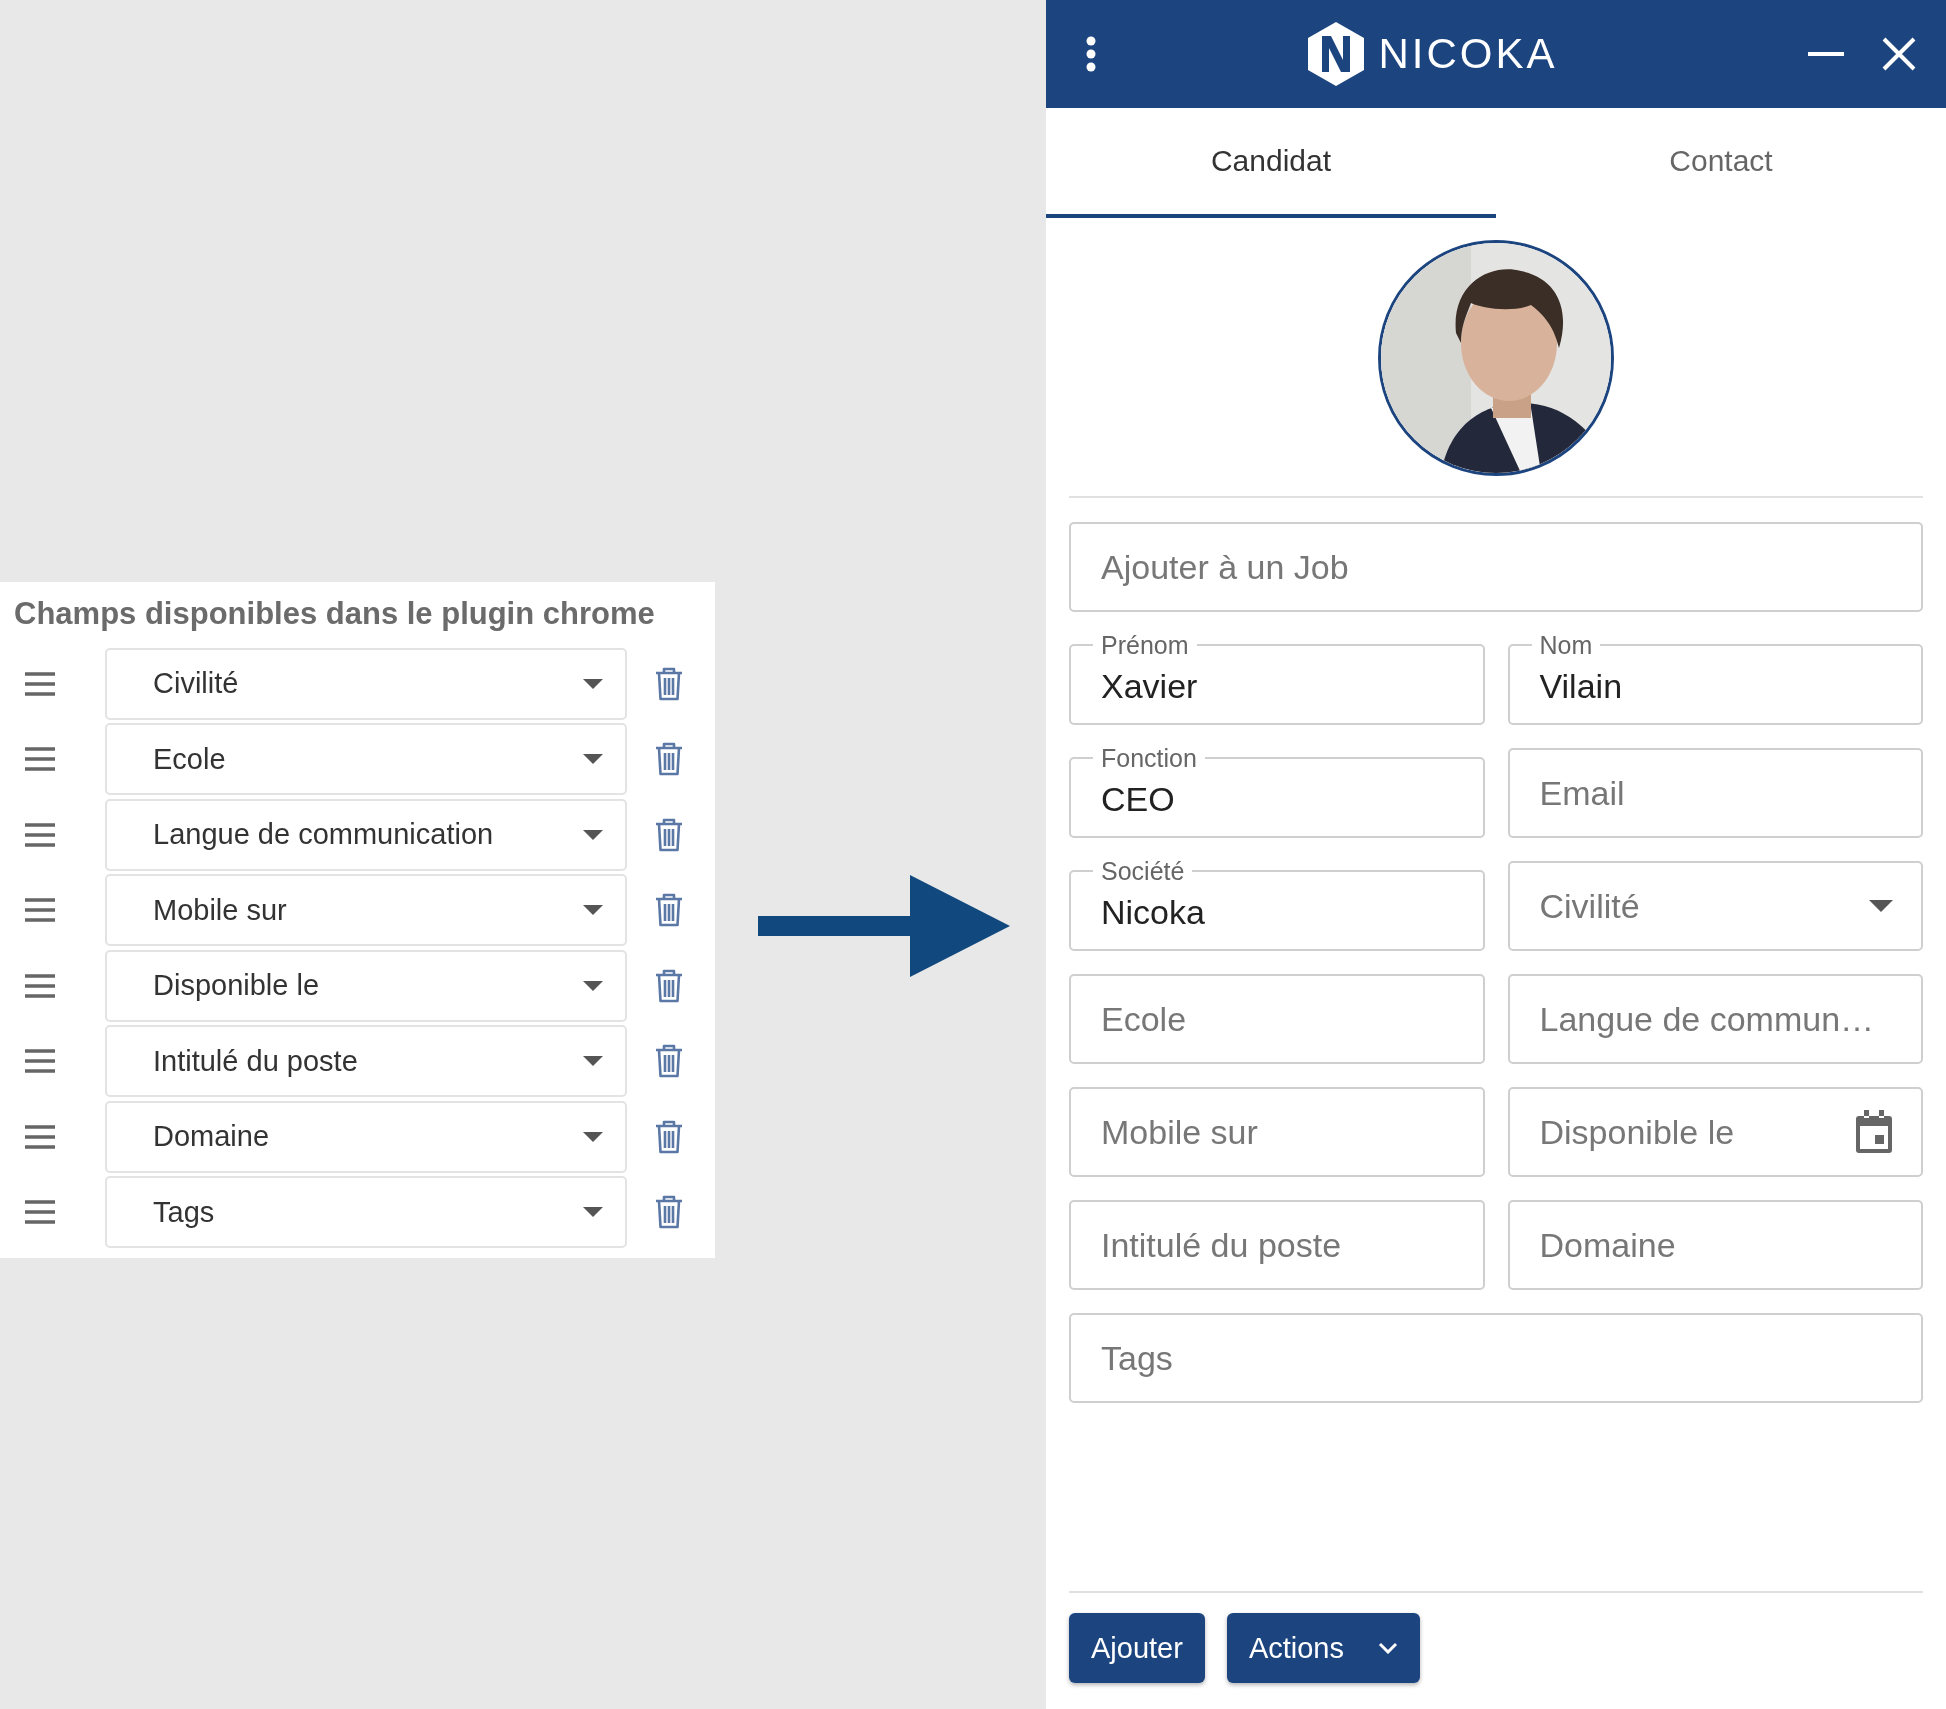 Image resolution: width=1946 pixels, height=1709 pixels. I want to click on brand-name: NICOKA, so click(1468, 54).